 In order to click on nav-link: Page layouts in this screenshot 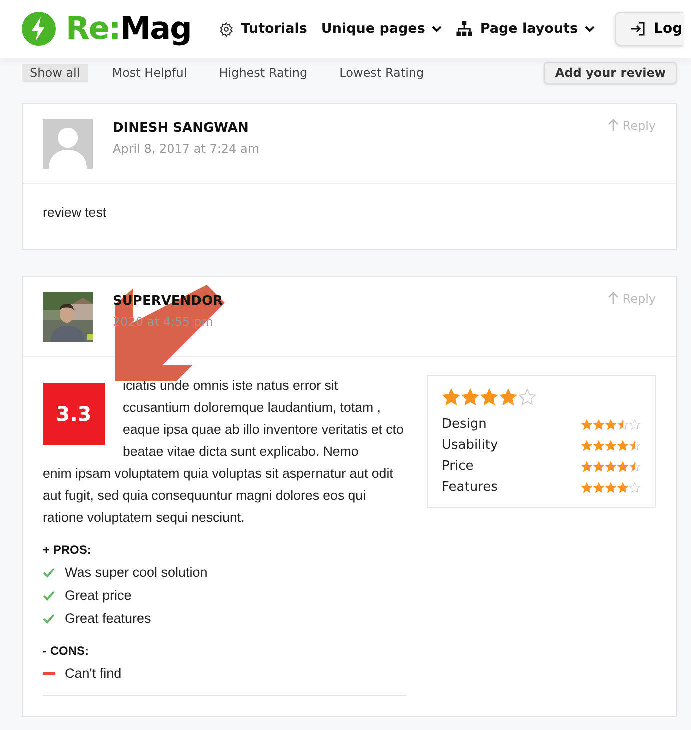, I will do `click(526, 29)`.